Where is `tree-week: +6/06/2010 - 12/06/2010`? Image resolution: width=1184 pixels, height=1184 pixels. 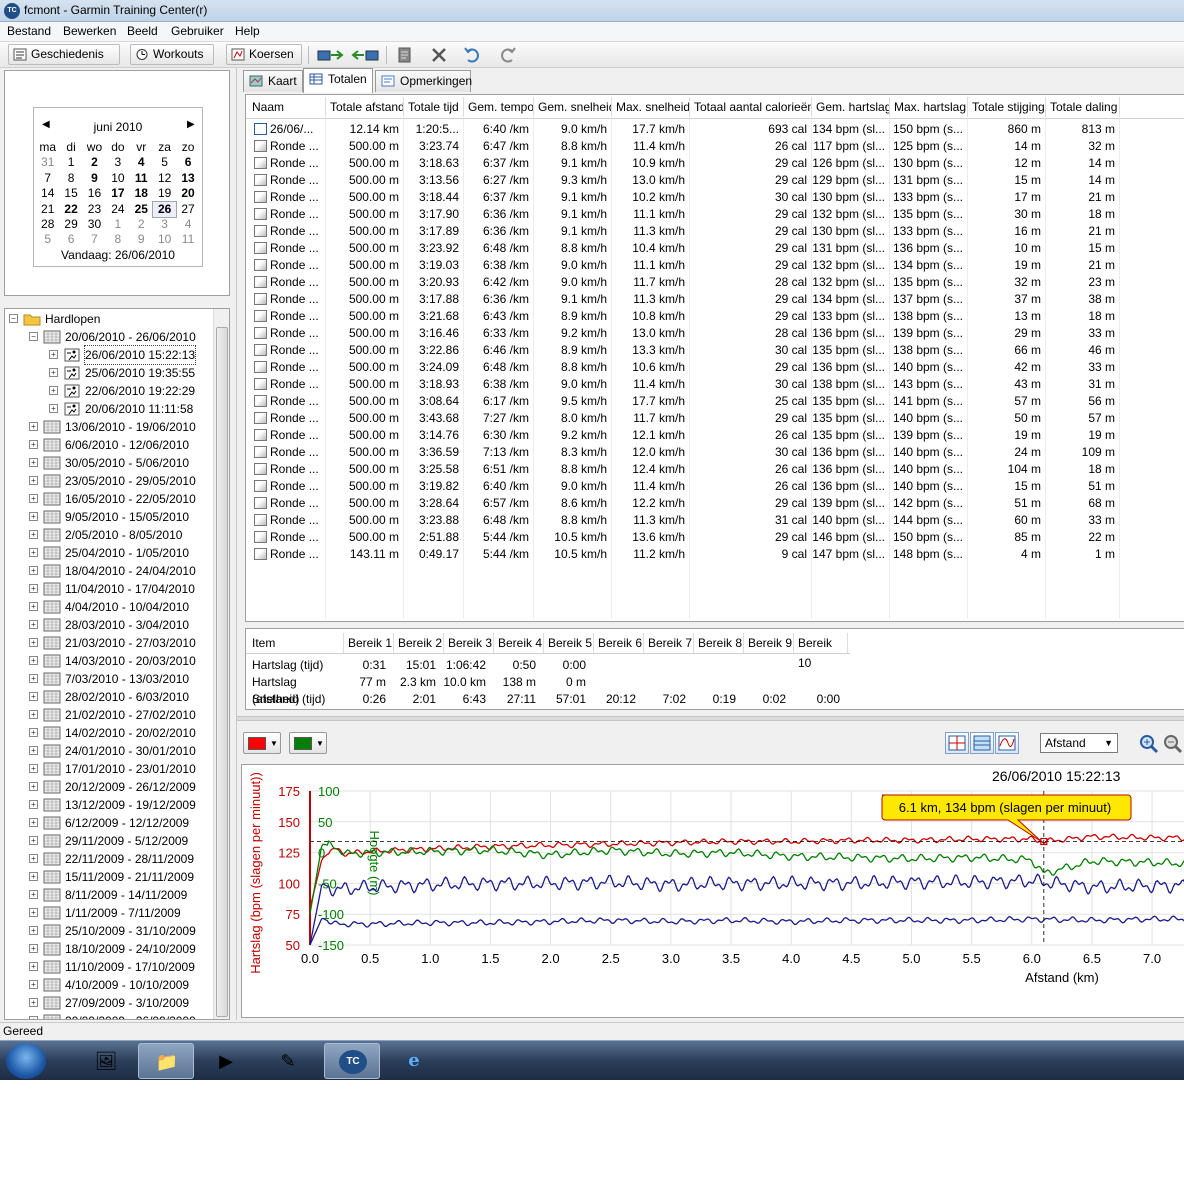
tree-week: +6/06/2010 - 12/06/2010 is located at coordinates (110, 445).